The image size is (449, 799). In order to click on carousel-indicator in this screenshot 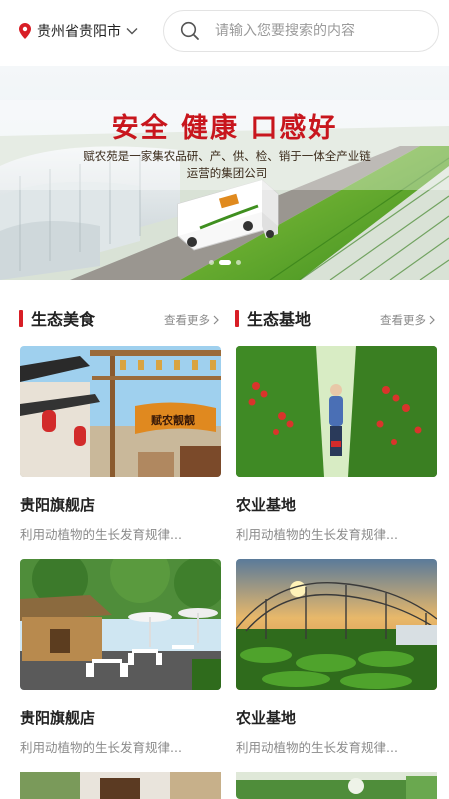, I will do `click(224, 262)`.